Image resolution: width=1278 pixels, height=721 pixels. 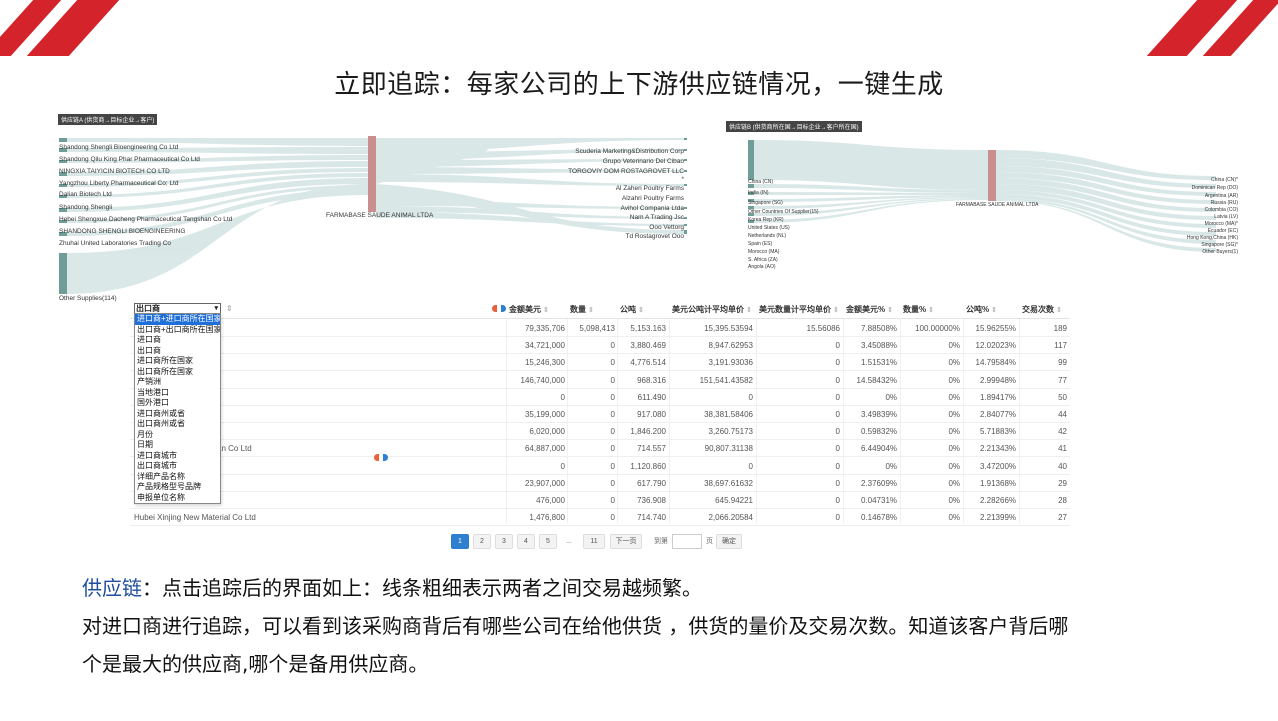 What do you see at coordinates (878, 500) in the screenshot?
I see `table-cell: 0.04731%` at bounding box center [878, 500].